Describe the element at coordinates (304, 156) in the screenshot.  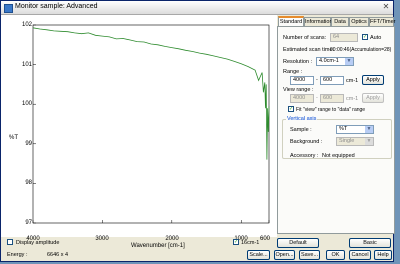
I see `accessory-label: Accessory :` at that location.